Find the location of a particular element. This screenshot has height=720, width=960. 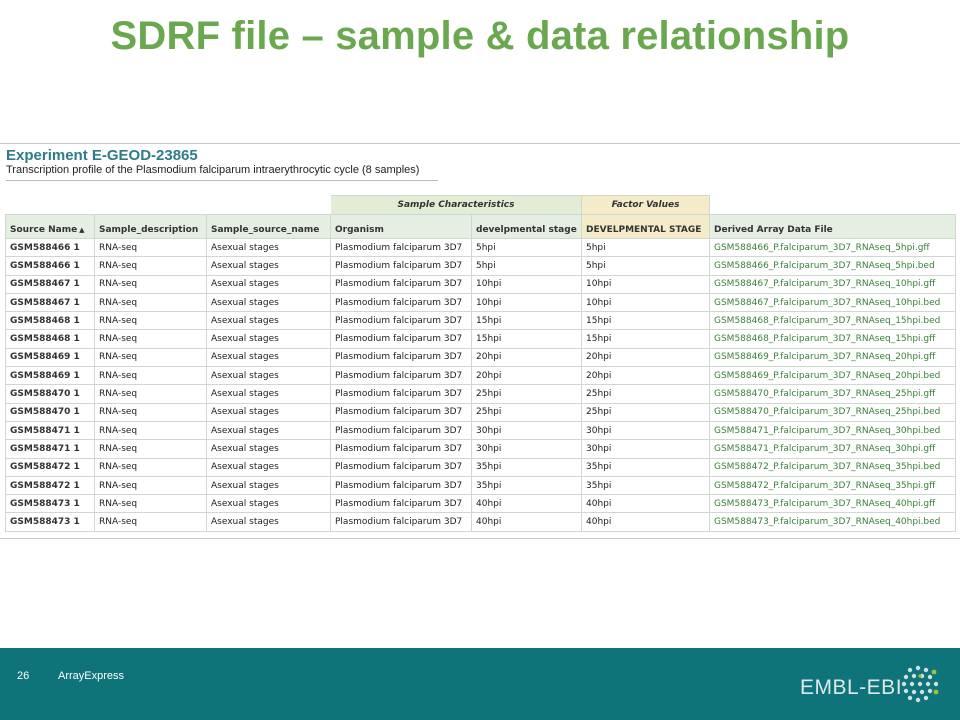

developmental-stage-cell: 20hpi is located at coordinates (526, 376).